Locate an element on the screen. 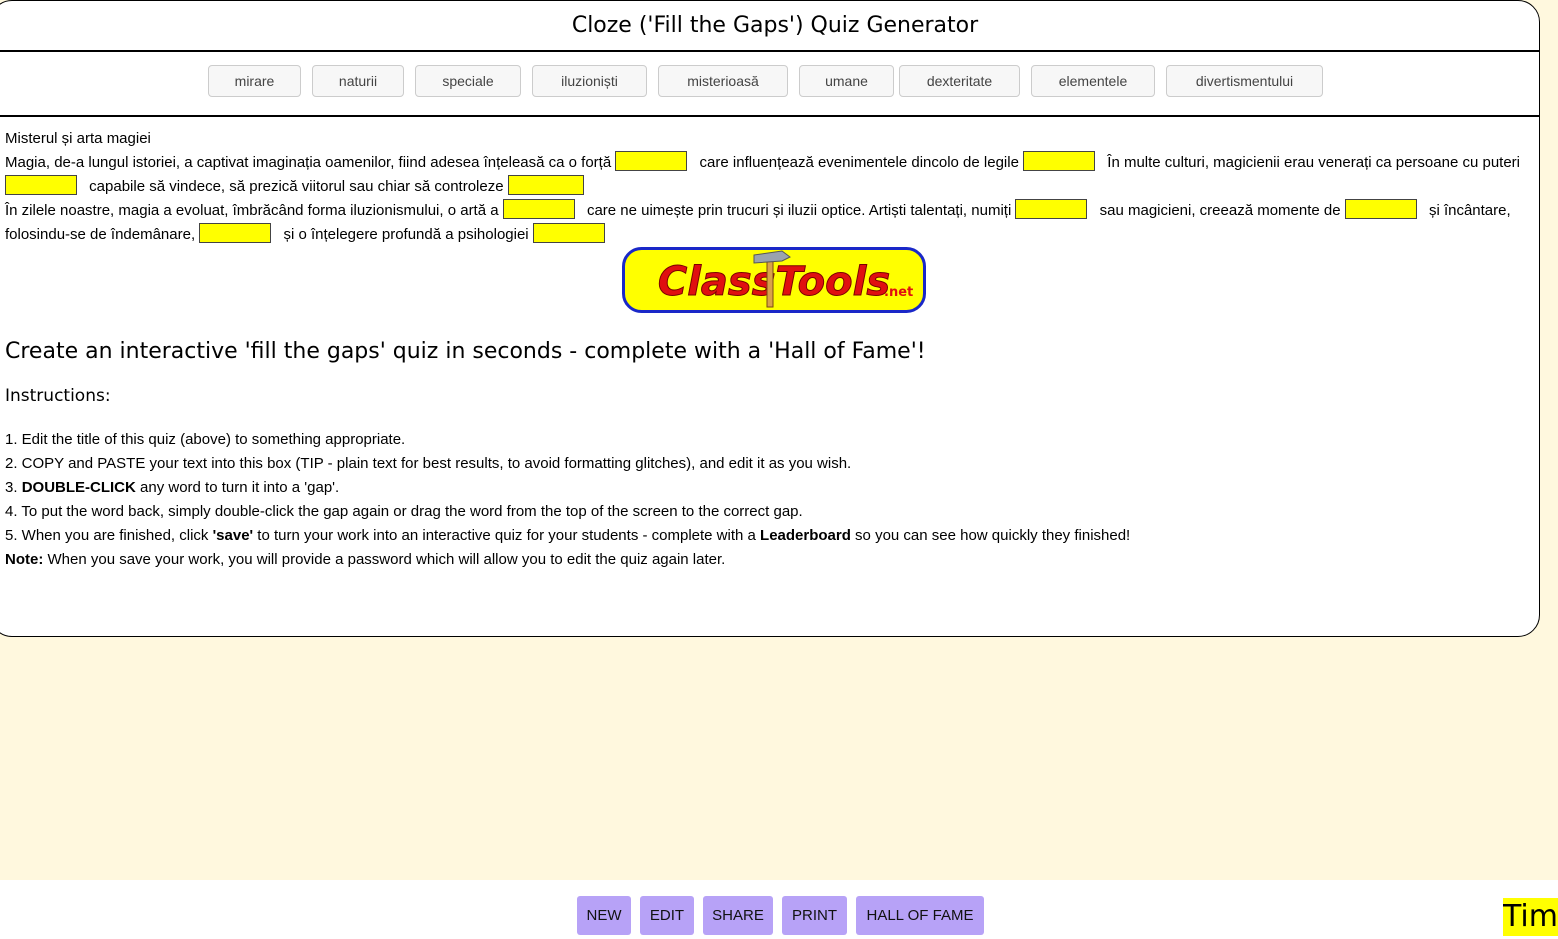  new-button: NEW is located at coordinates (604, 915).